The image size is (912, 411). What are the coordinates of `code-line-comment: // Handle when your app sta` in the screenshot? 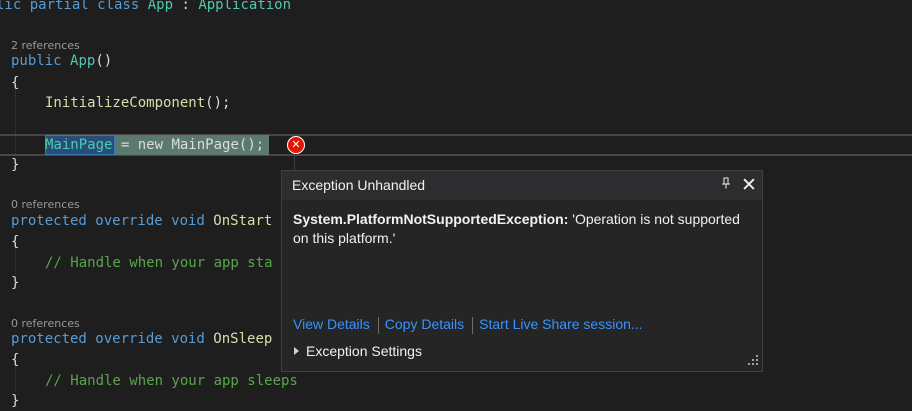 It's located at (159, 263).